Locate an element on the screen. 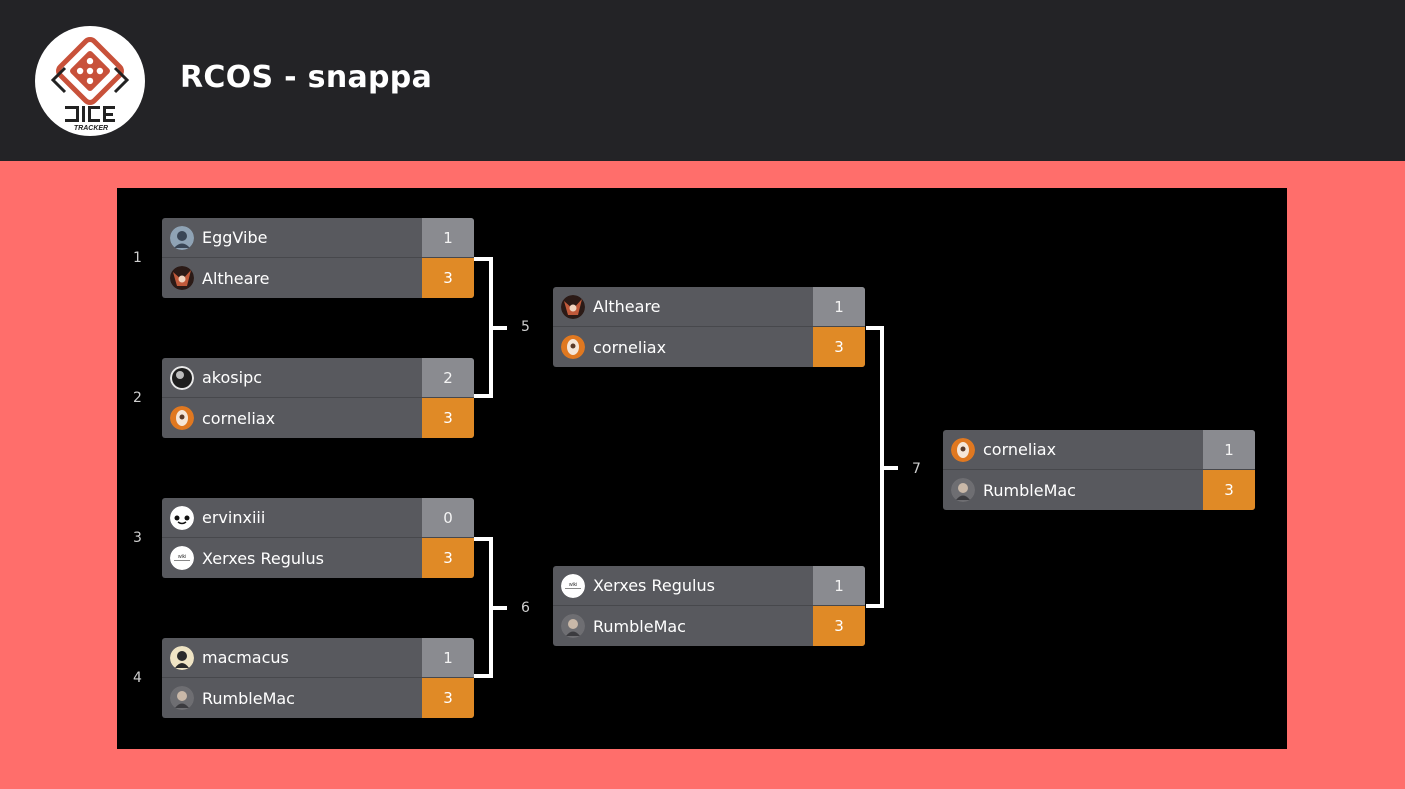 The image size is (1405, 789). match-1-player-1: EggVibe 1 is located at coordinates (318, 238).